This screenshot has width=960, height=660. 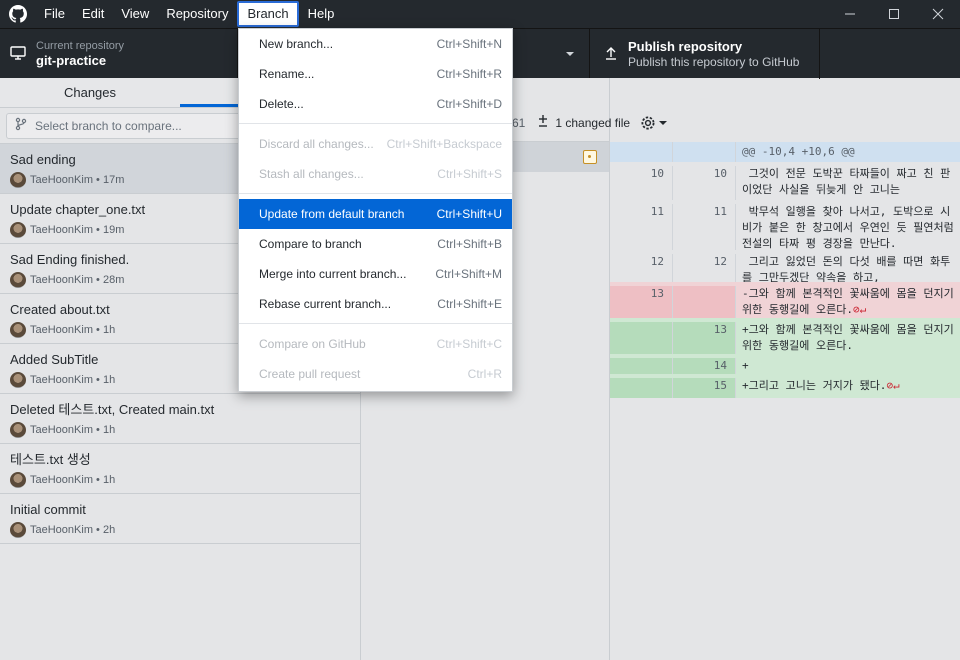 What do you see at coordinates (268, 14) in the screenshot?
I see `menu-branch: Branch` at bounding box center [268, 14].